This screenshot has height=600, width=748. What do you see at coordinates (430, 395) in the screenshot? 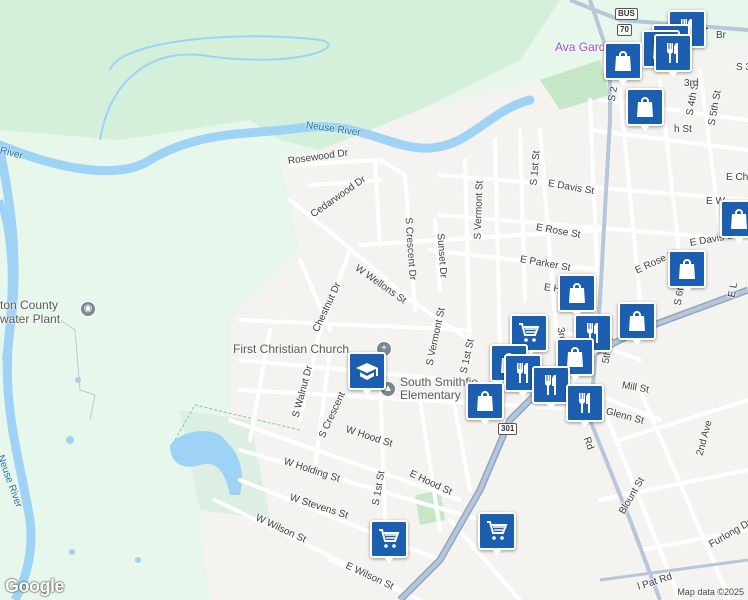
I see `school-label-line2: Elementary` at bounding box center [430, 395].